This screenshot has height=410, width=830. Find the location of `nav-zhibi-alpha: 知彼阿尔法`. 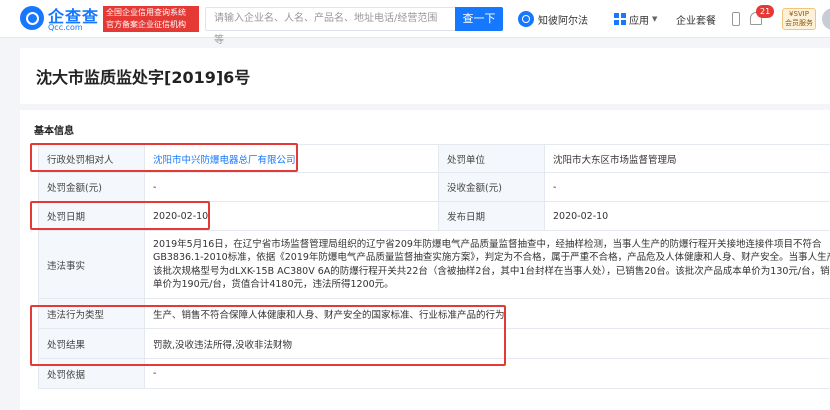

nav-zhibi-alpha: 知彼阿尔法 is located at coordinates (553, 19).